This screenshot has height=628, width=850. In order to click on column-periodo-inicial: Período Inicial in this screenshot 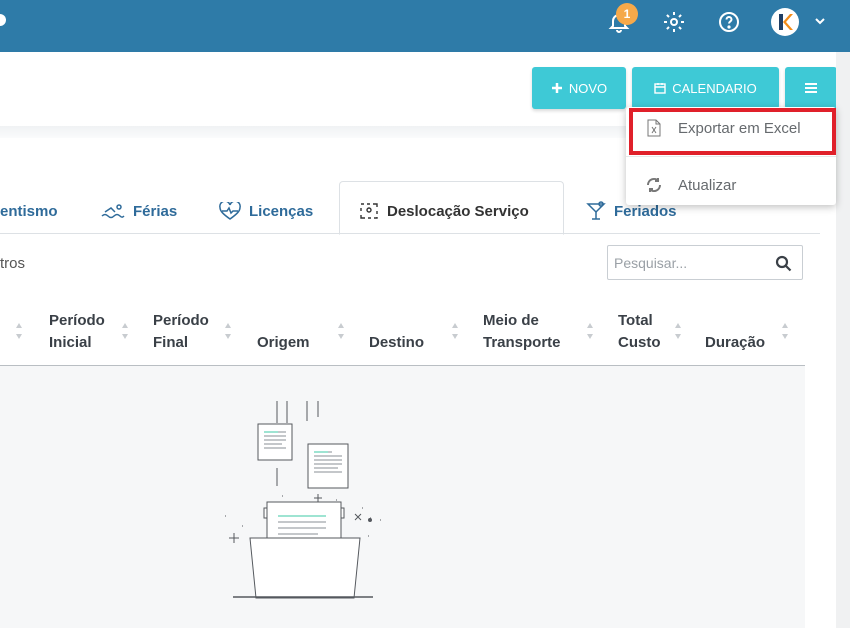, I will do `click(77, 332)`.